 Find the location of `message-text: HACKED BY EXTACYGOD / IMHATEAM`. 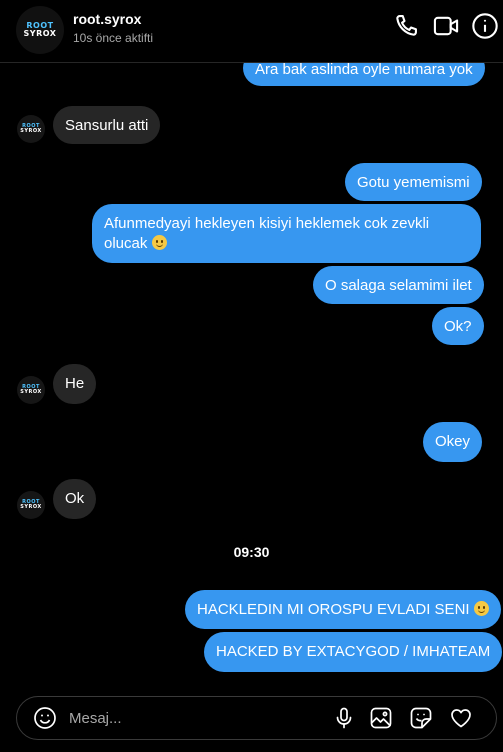

message-text: HACKED BY EXTACYGOD / IMHATEAM is located at coordinates (353, 651).